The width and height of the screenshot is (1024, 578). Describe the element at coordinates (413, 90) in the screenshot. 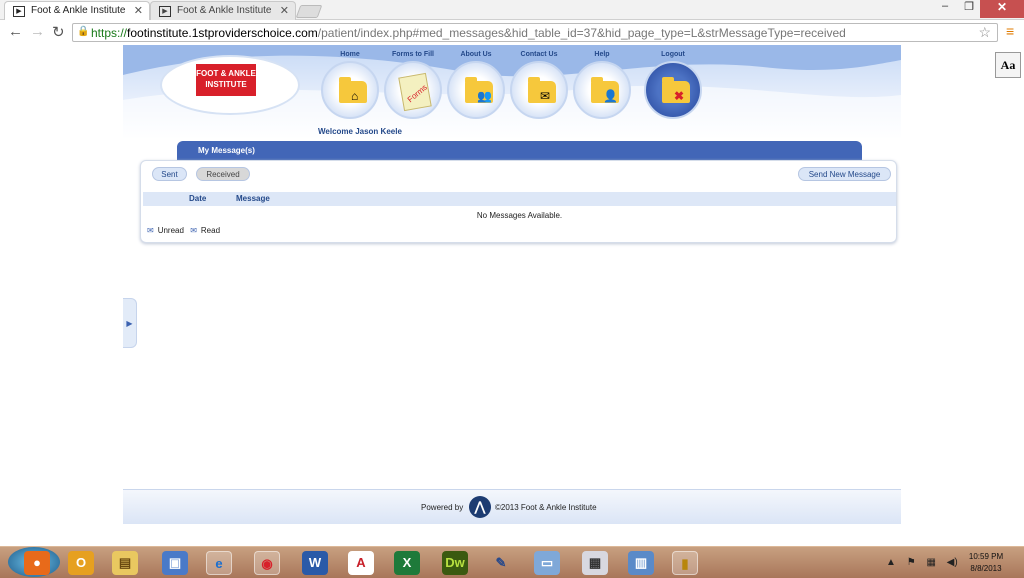

I see `forms-icon: Forms` at that location.